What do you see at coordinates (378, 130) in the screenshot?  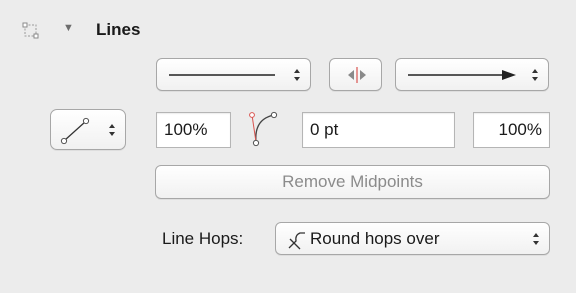 I see `midpoint-field: 0 pt` at bounding box center [378, 130].